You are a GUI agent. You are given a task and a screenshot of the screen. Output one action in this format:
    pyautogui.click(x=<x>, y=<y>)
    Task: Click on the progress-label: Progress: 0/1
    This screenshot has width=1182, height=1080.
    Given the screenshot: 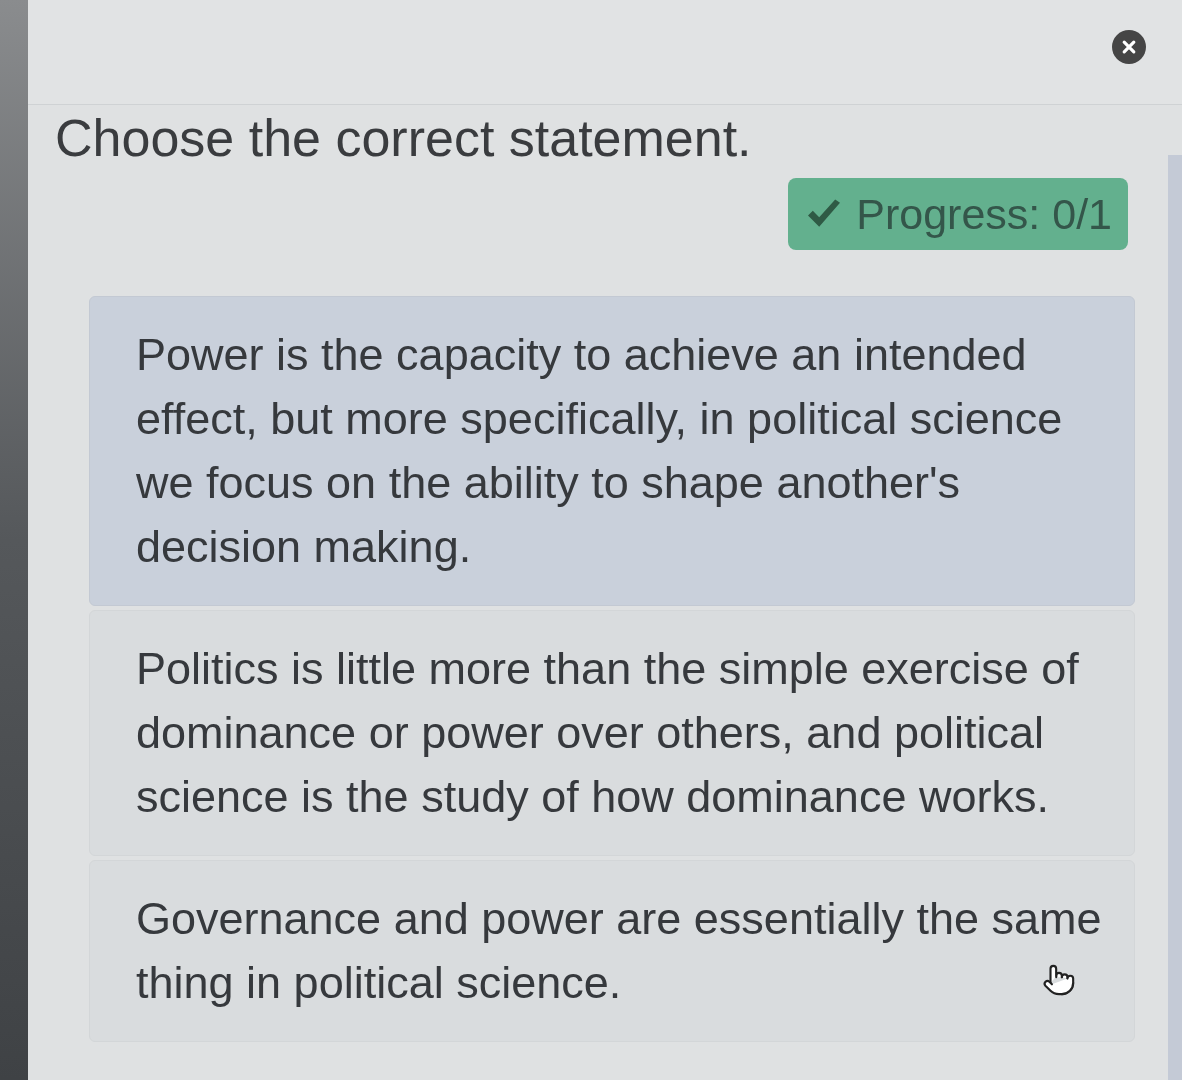 What is the action you would take?
    pyautogui.click(x=984, y=214)
    